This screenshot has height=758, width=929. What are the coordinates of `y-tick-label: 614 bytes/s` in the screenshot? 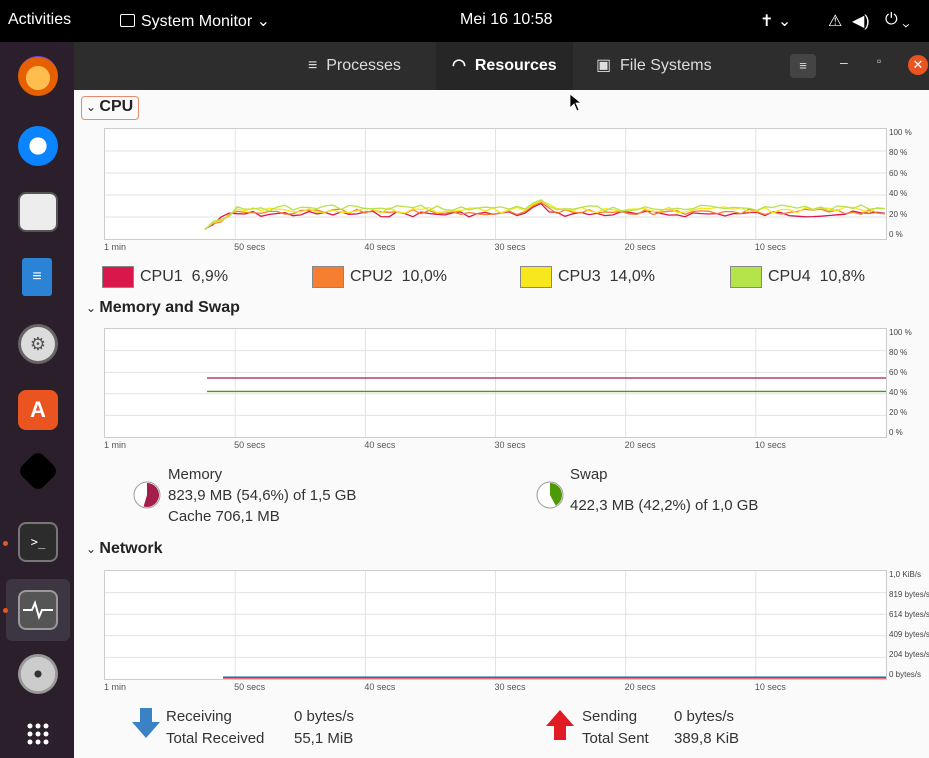 It's located at (909, 614).